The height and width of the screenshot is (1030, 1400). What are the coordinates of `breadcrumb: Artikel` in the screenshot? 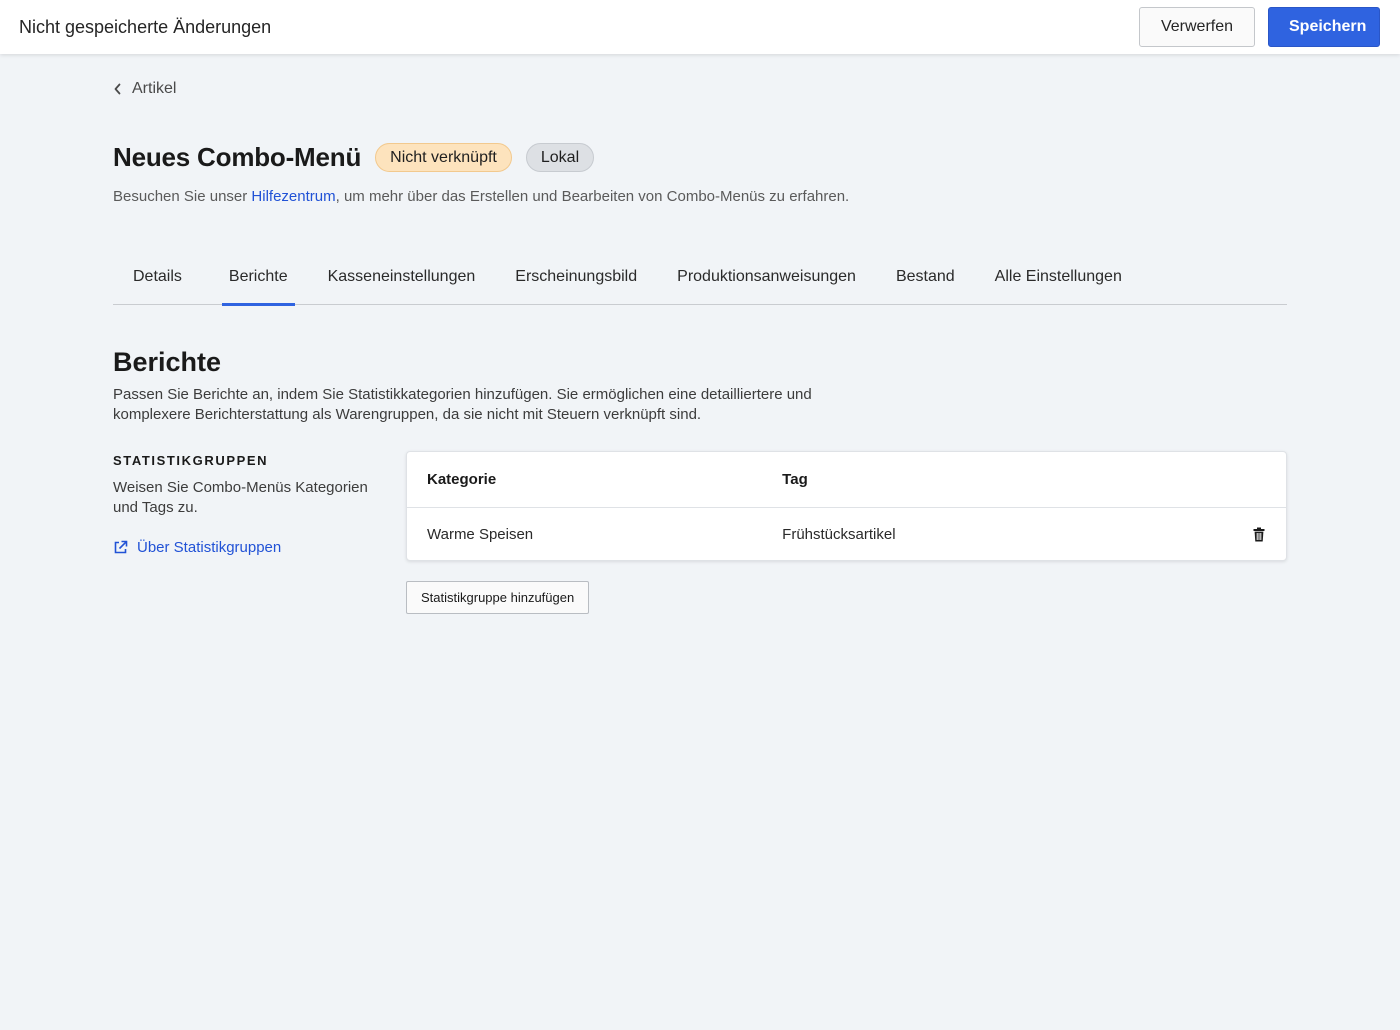 It's located at (144, 89).